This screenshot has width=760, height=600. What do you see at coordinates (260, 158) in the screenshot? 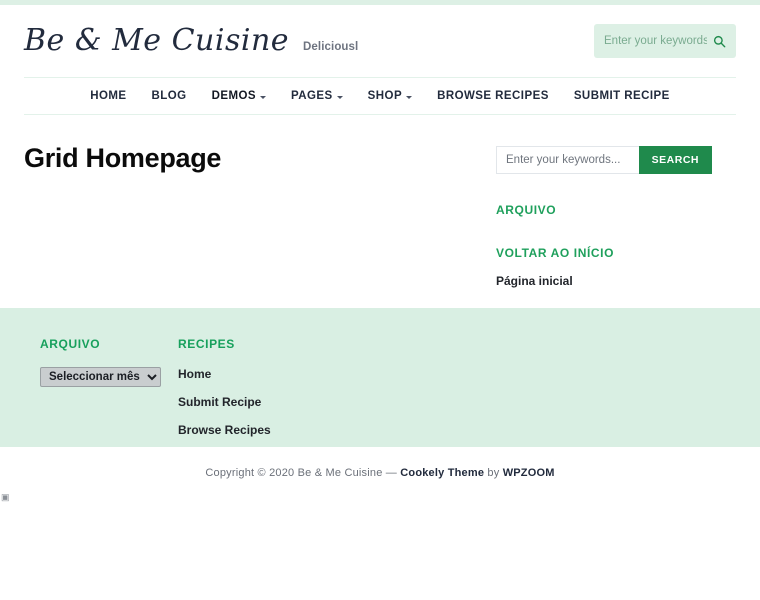
I see `main-column: Grid Homepage` at bounding box center [260, 158].